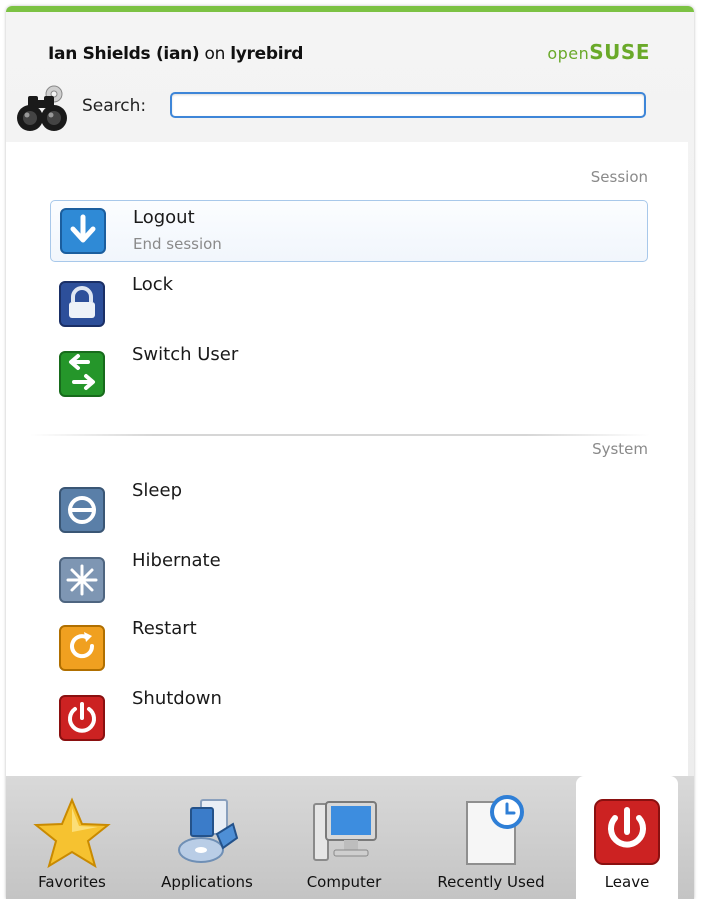 The image size is (704, 899). Describe the element at coordinates (348, 300) in the screenshot. I see `lock-item: Lock` at that location.